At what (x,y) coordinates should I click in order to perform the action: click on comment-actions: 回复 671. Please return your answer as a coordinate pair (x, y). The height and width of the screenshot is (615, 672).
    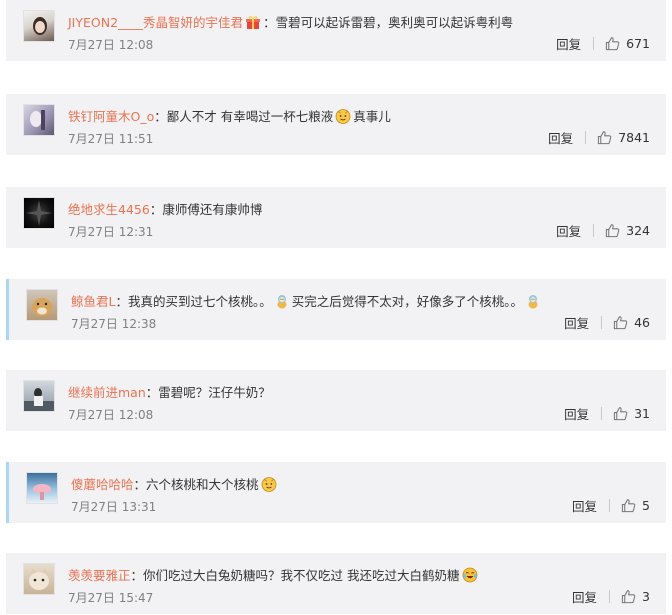
    Looking at the image, I should click on (603, 43).